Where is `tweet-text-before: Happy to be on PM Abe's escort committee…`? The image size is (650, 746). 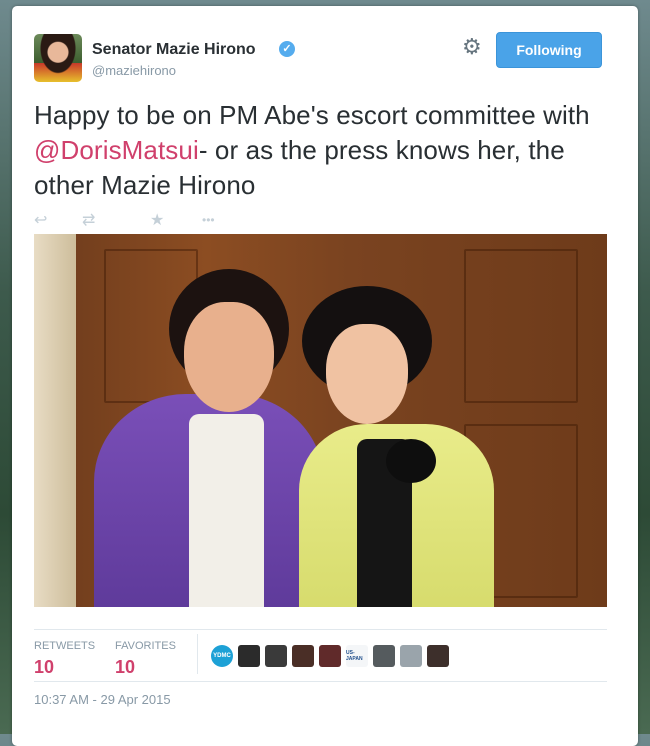
tweet-text-before: Happy to be on PM Abe's escort committee… is located at coordinates (312, 115).